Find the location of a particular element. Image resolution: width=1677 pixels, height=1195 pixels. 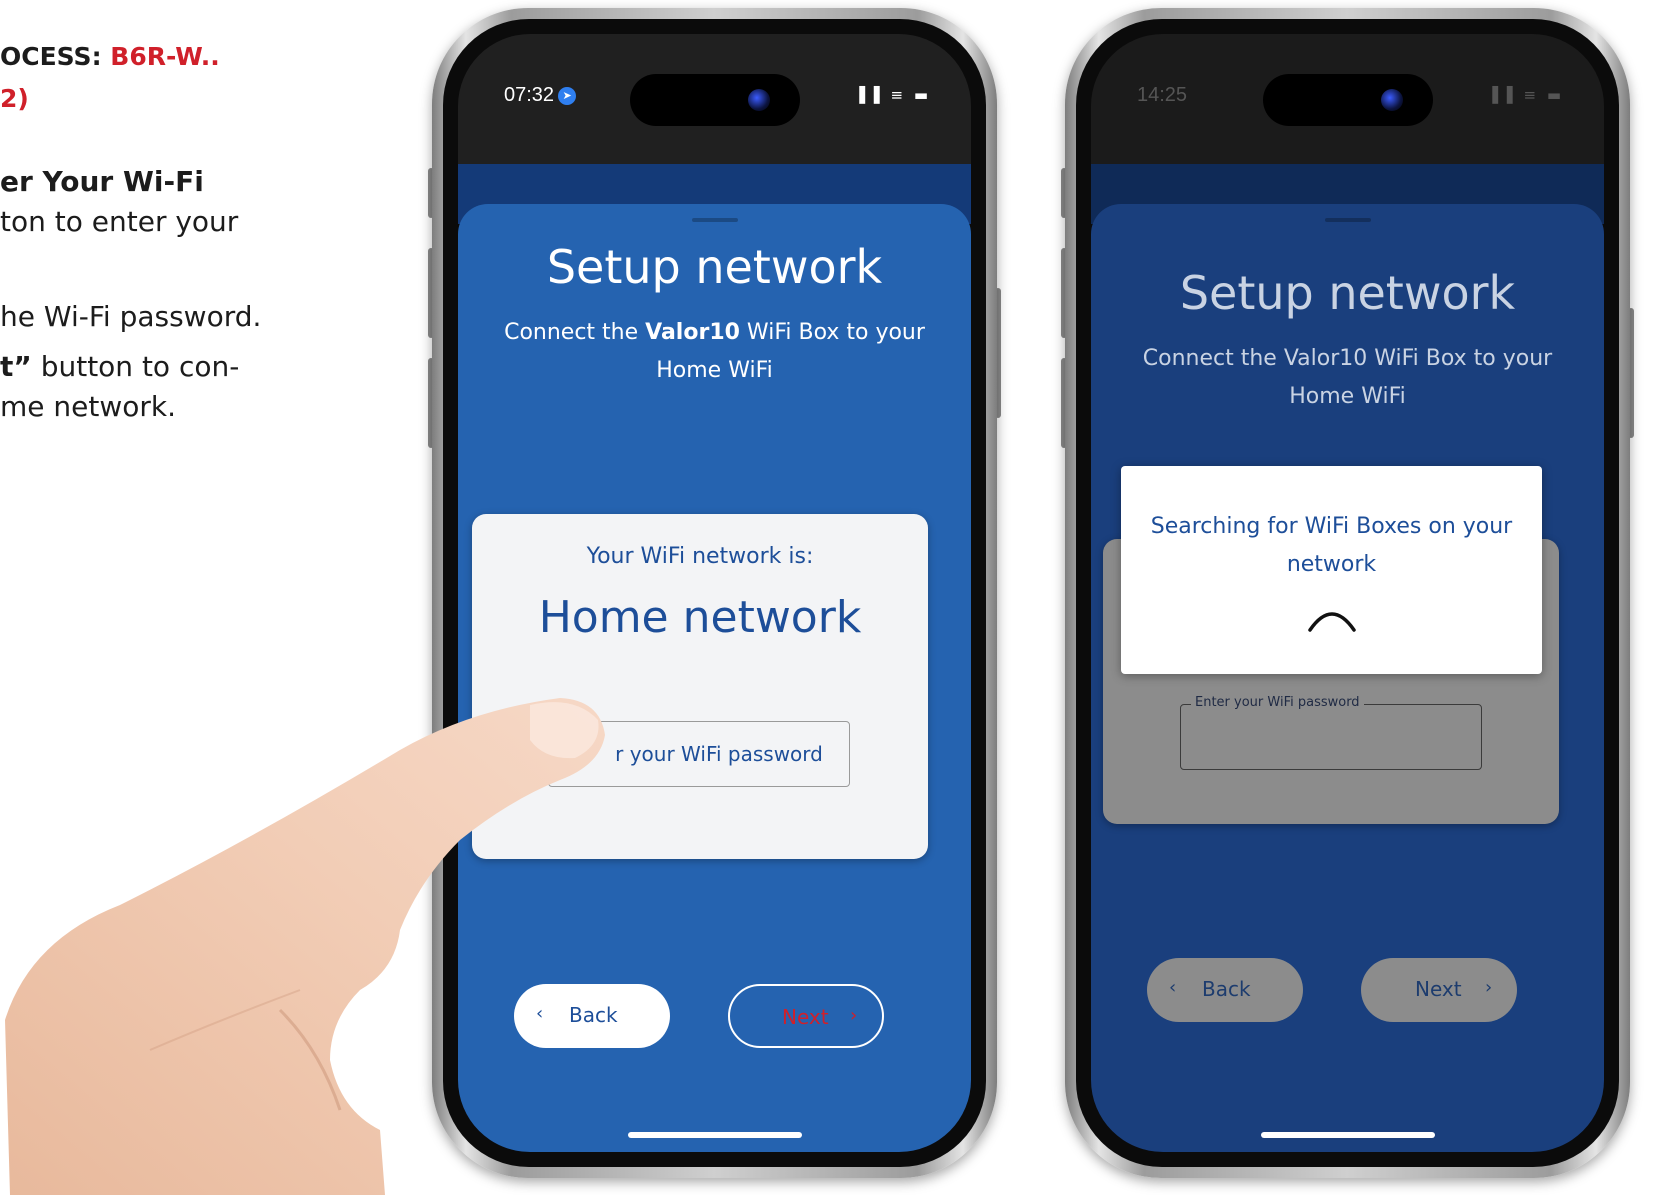

status-time: 14:25 is located at coordinates (1162, 95).